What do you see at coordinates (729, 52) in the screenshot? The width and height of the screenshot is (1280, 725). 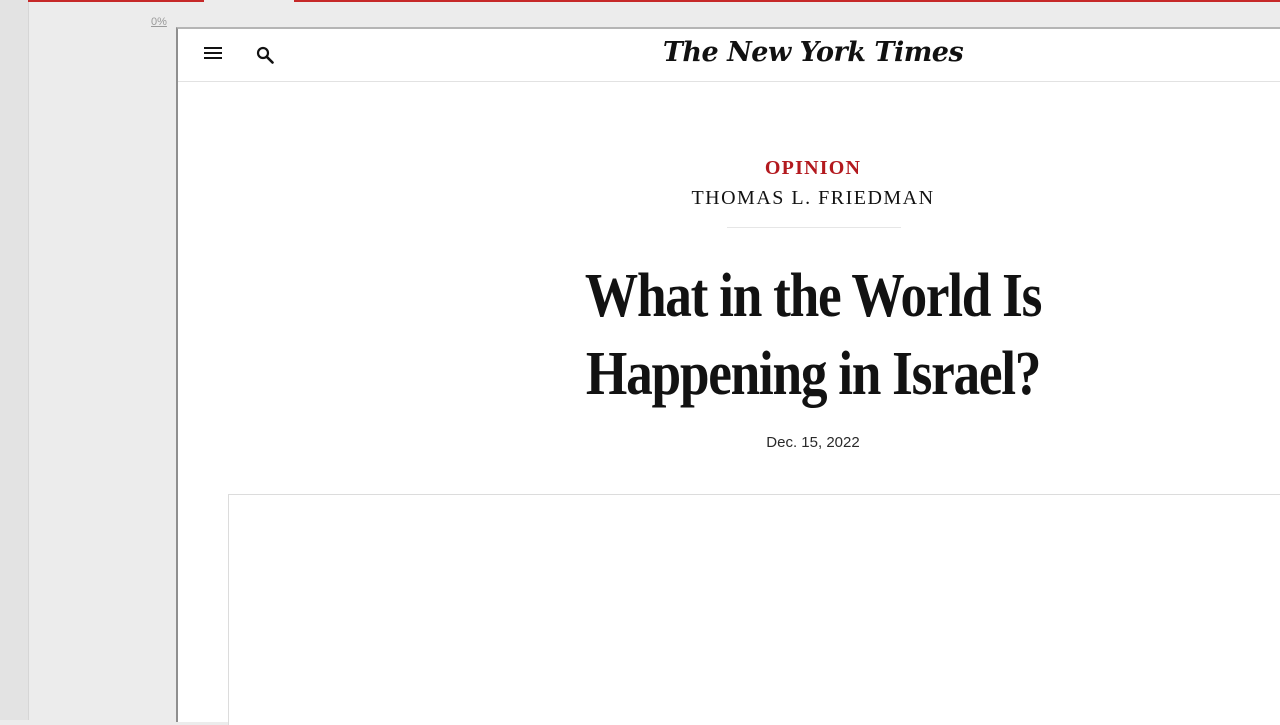 I see `nyt-logo: The New York Times` at bounding box center [729, 52].